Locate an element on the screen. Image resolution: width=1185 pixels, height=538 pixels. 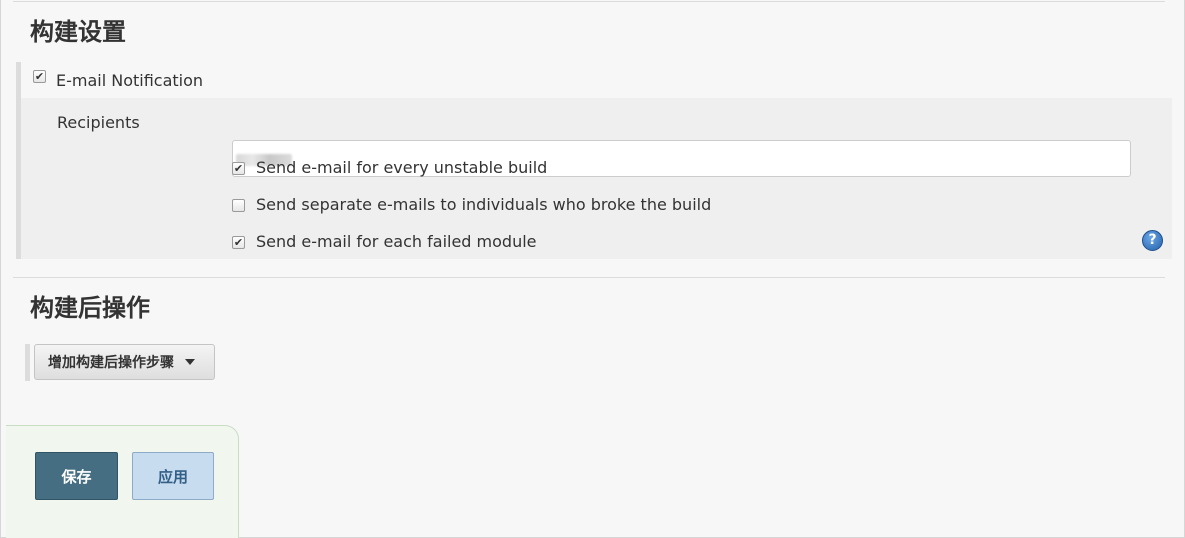
post-build-title: 构建后操作 is located at coordinates (90, 308).